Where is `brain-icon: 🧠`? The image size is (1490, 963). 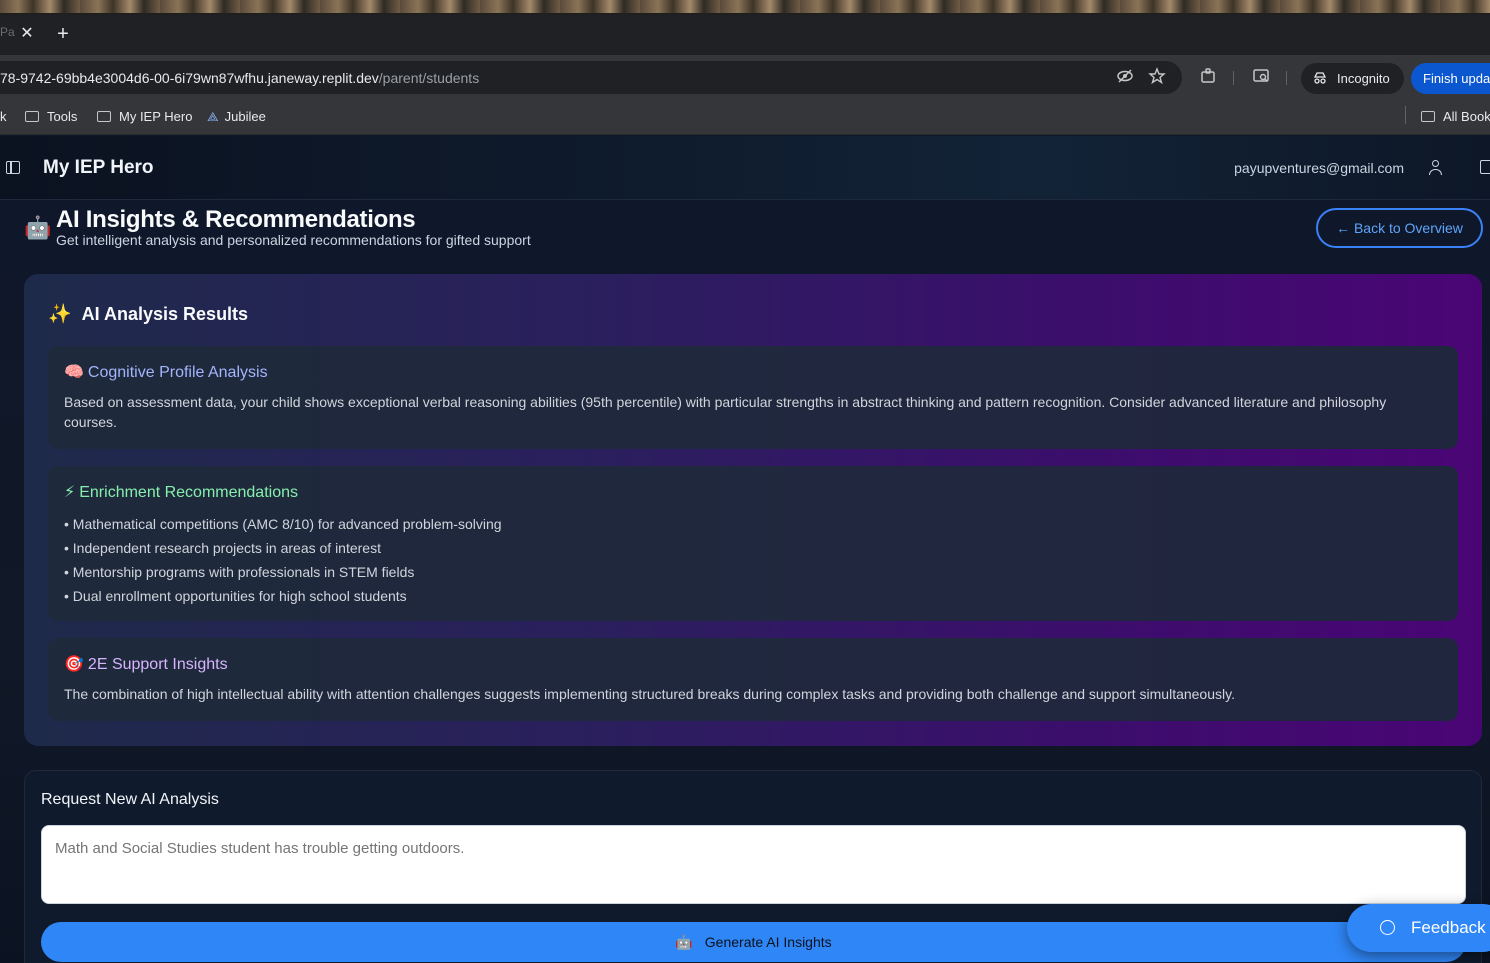
brain-icon: 🧠 is located at coordinates (74, 372).